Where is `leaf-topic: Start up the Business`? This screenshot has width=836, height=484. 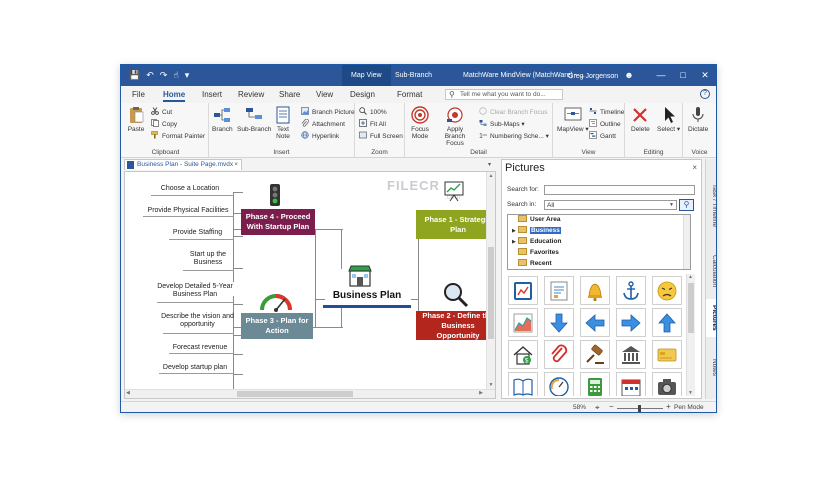
leaf-topic: Start up the Business is located at coordinates (208, 259).